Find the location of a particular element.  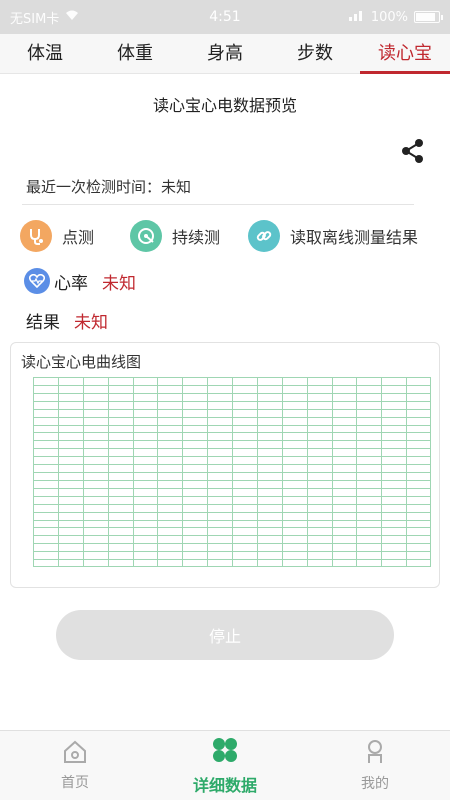

tab-height: 身高 is located at coordinates (225, 54).